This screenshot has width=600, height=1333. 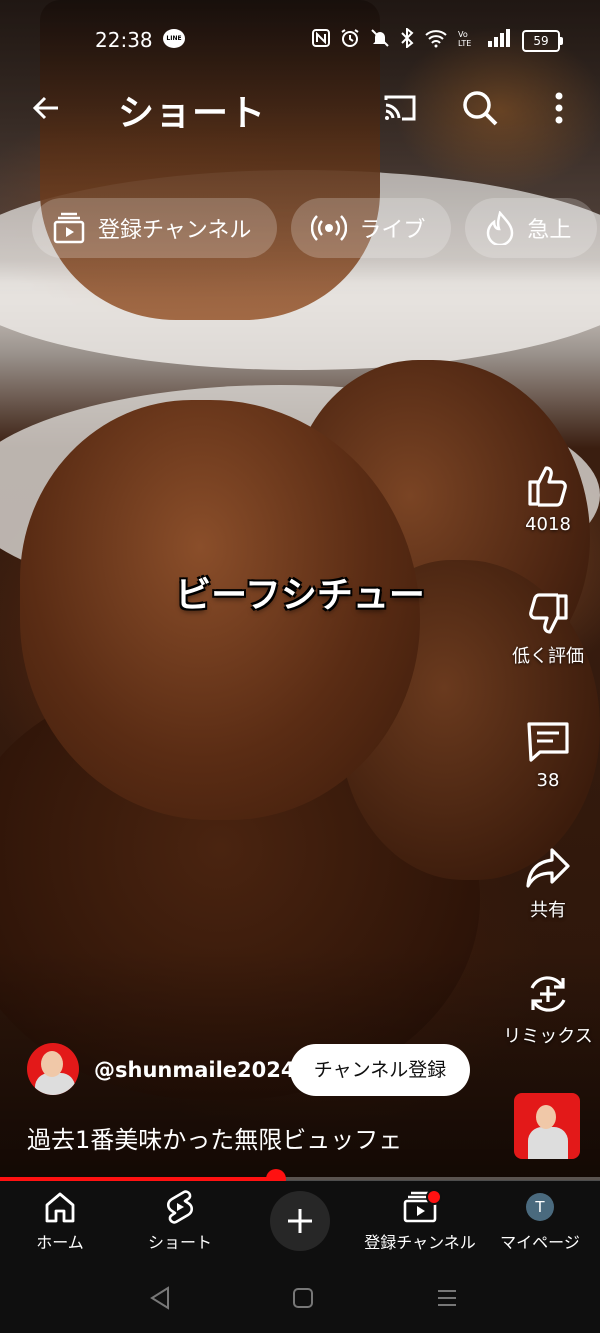 I want to click on more-vertical-icon, so click(x=559, y=108).